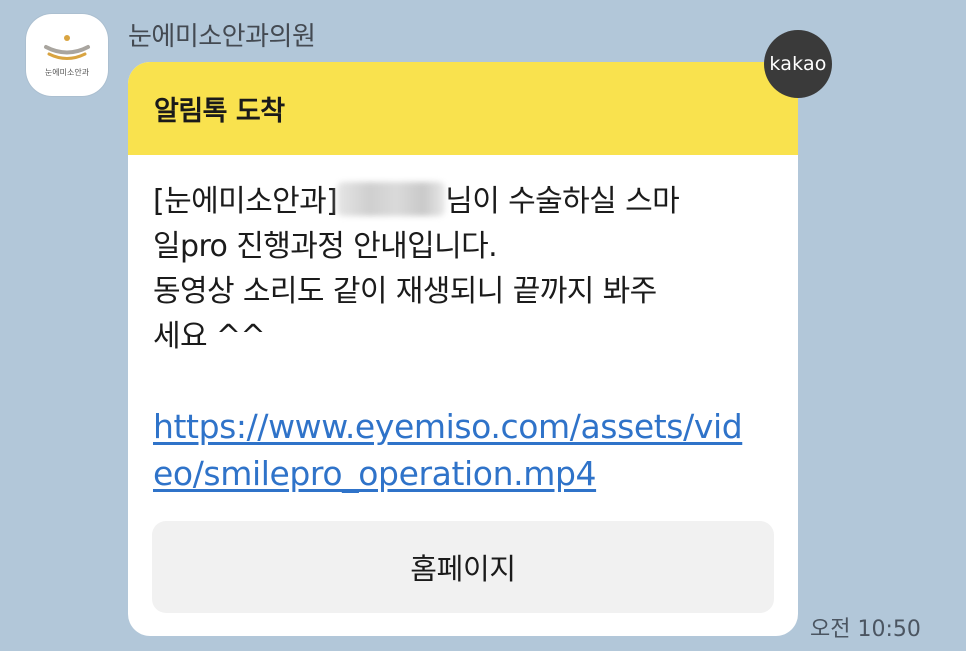  What do you see at coordinates (325, 246) in the screenshot?
I see `message-line-2: 일pro 진행과정 안내입니다.` at bounding box center [325, 246].